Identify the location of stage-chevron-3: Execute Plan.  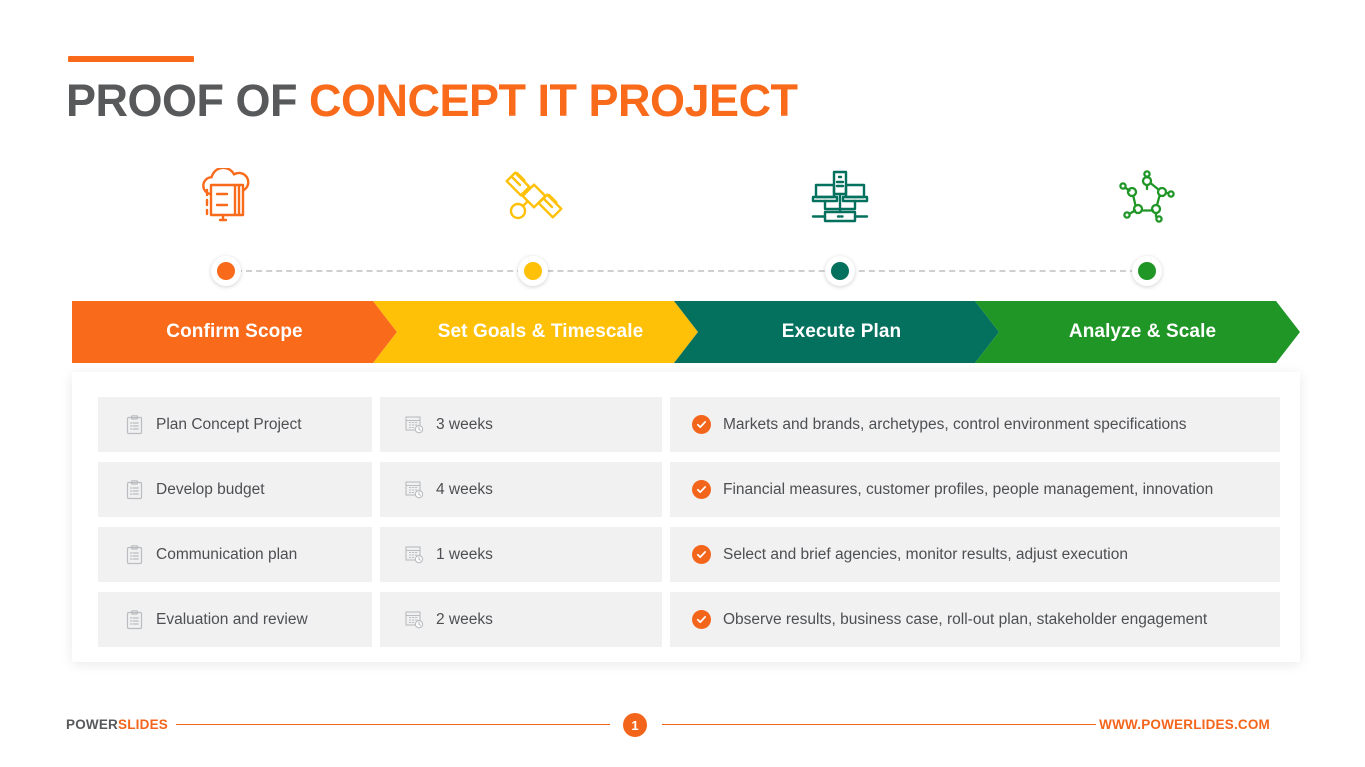
(836, 332).